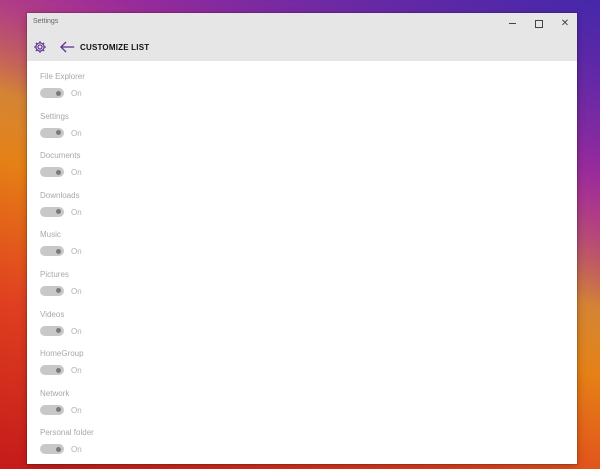 The image size is (600, 469). Describe the element at coordinates (62, 76) in the screenshot. I see `toggle-label: File Explorer` at that location.